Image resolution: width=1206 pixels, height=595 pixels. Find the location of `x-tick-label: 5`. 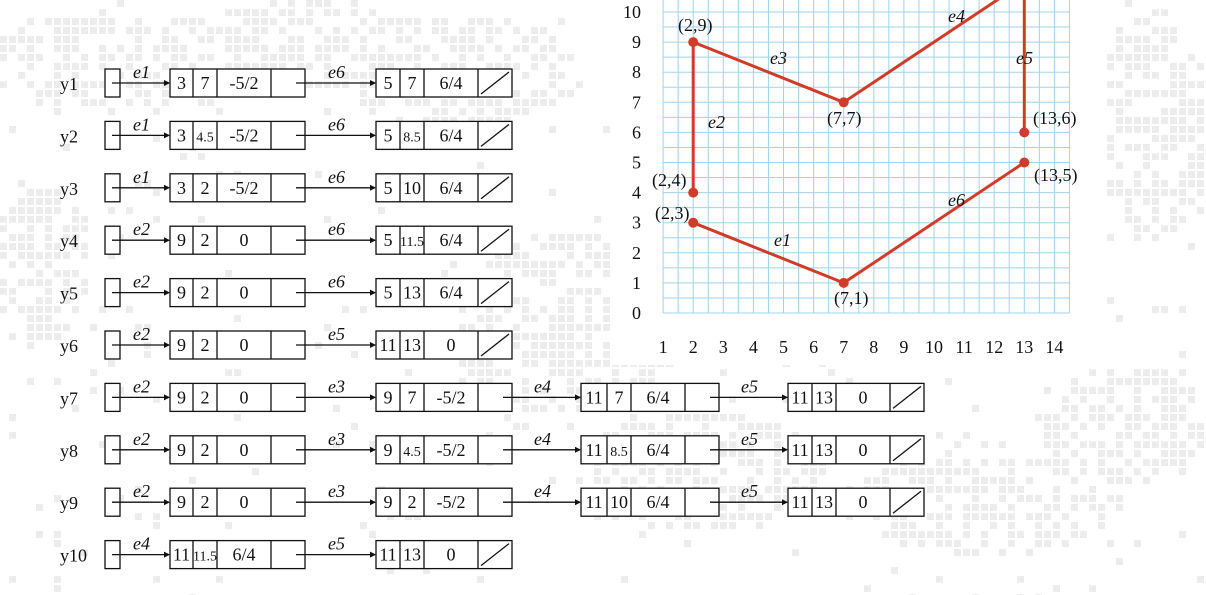

x-tick-label: 5 is located at coordinates (783, 347).